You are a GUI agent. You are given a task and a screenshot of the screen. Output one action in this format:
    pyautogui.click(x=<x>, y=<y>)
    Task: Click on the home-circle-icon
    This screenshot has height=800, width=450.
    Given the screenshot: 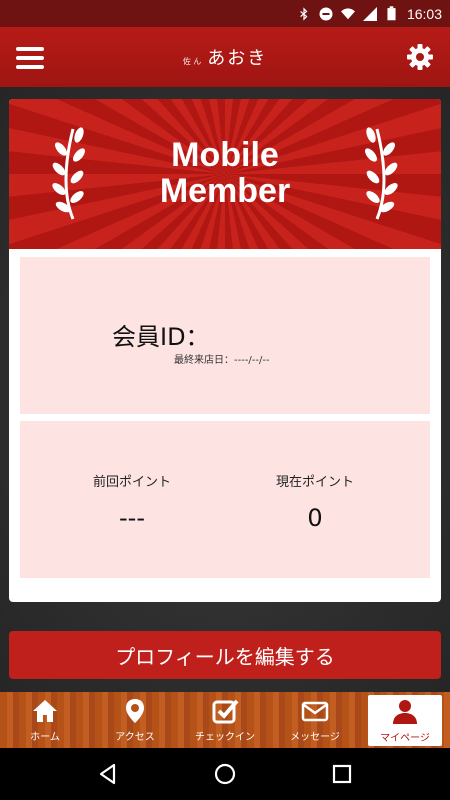 What is the action you would take?
    pyautogui.click(x=225, y=774)
    